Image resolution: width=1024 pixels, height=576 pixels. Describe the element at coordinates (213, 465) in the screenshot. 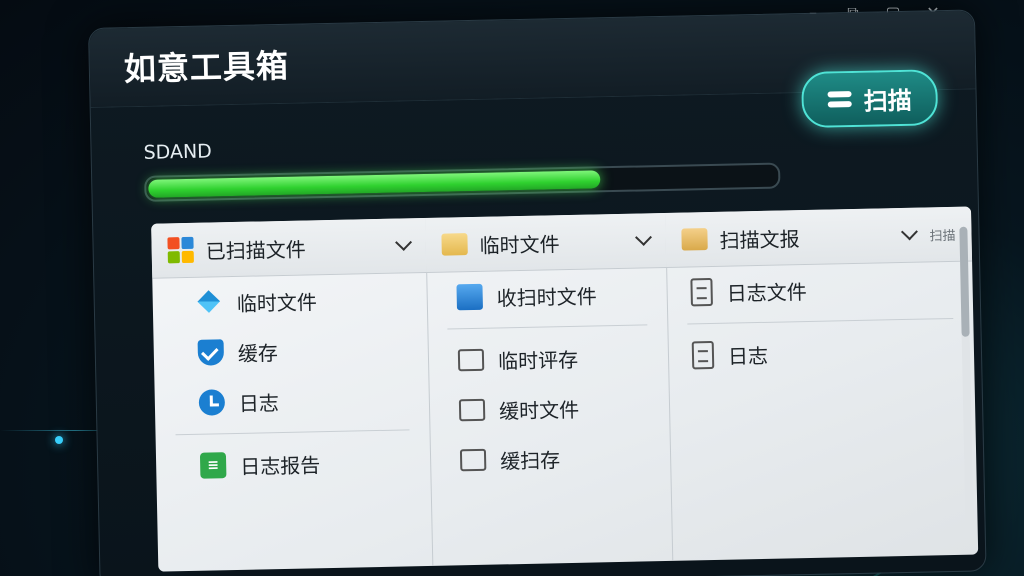

I see `green-grid-icon: ≡` at that location.